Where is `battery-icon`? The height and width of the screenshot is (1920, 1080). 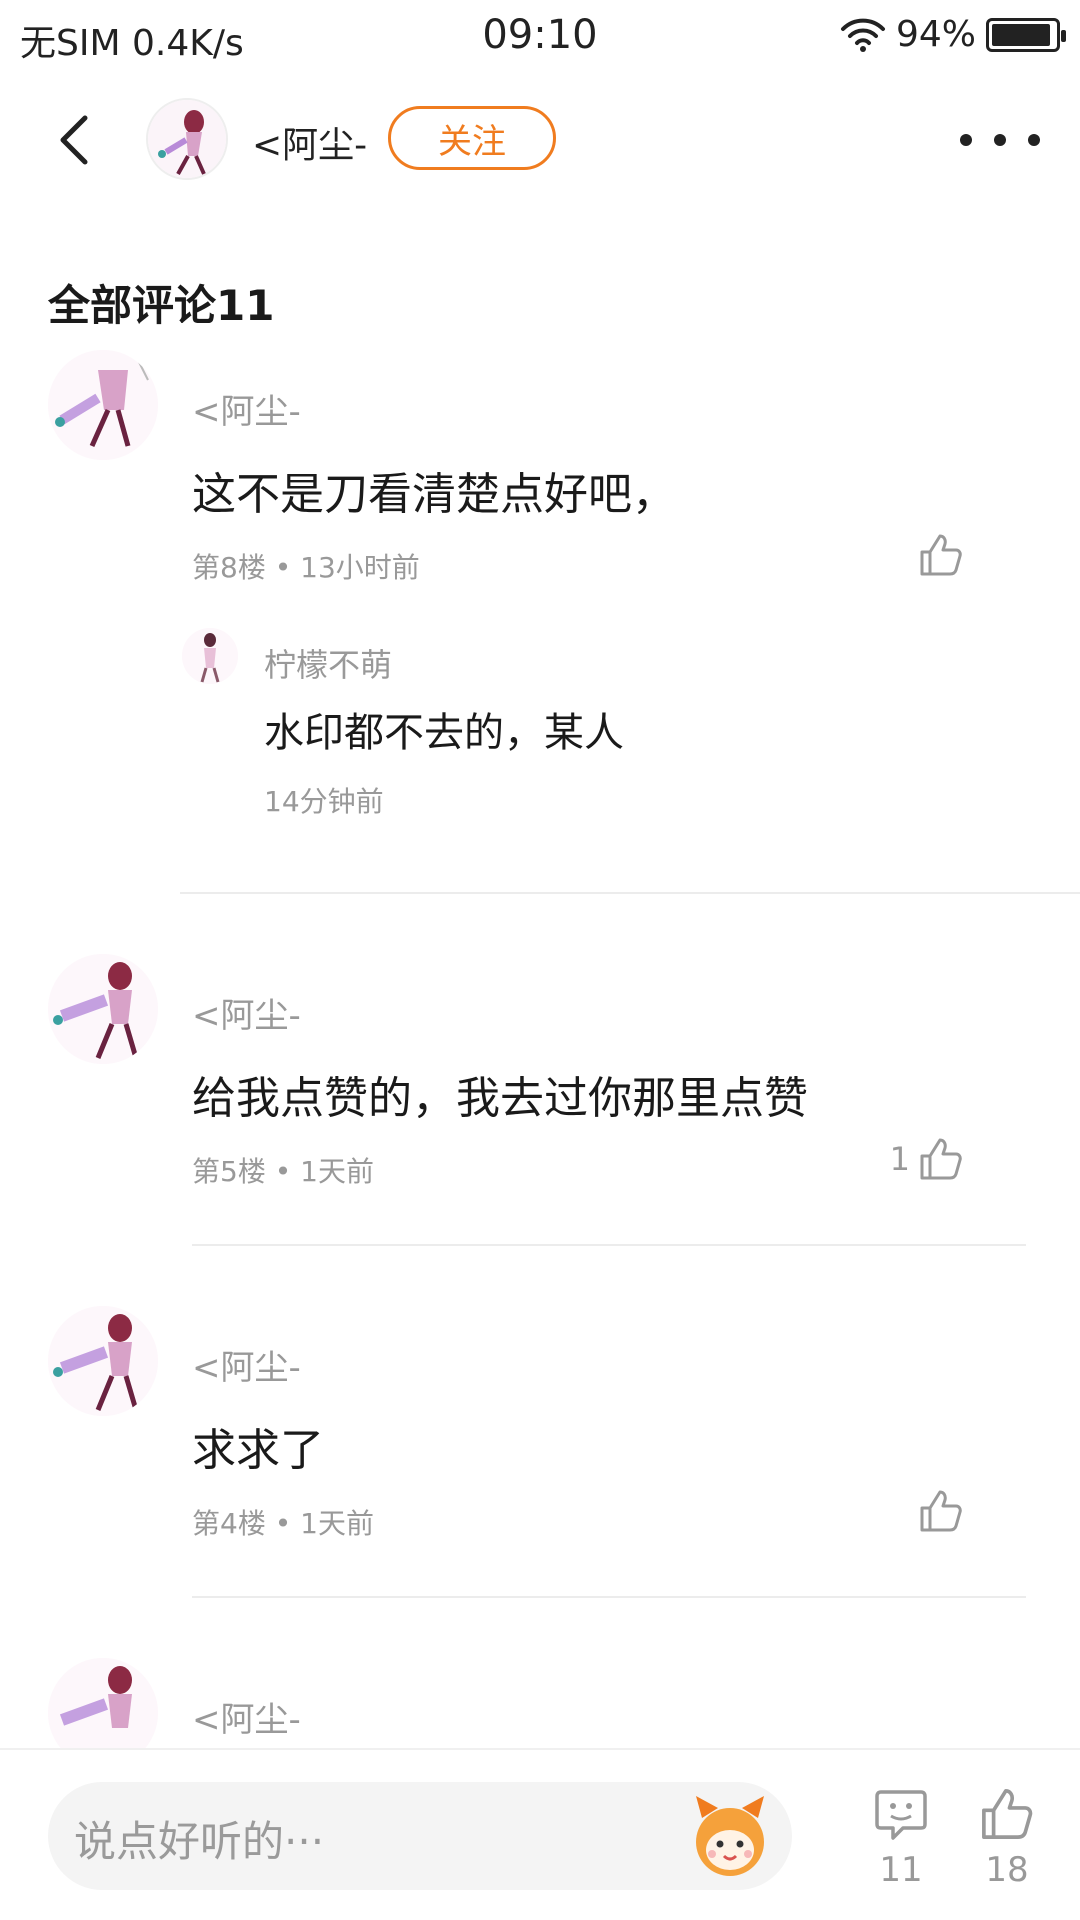
battery-icon is located at coordinates (1026, 34).